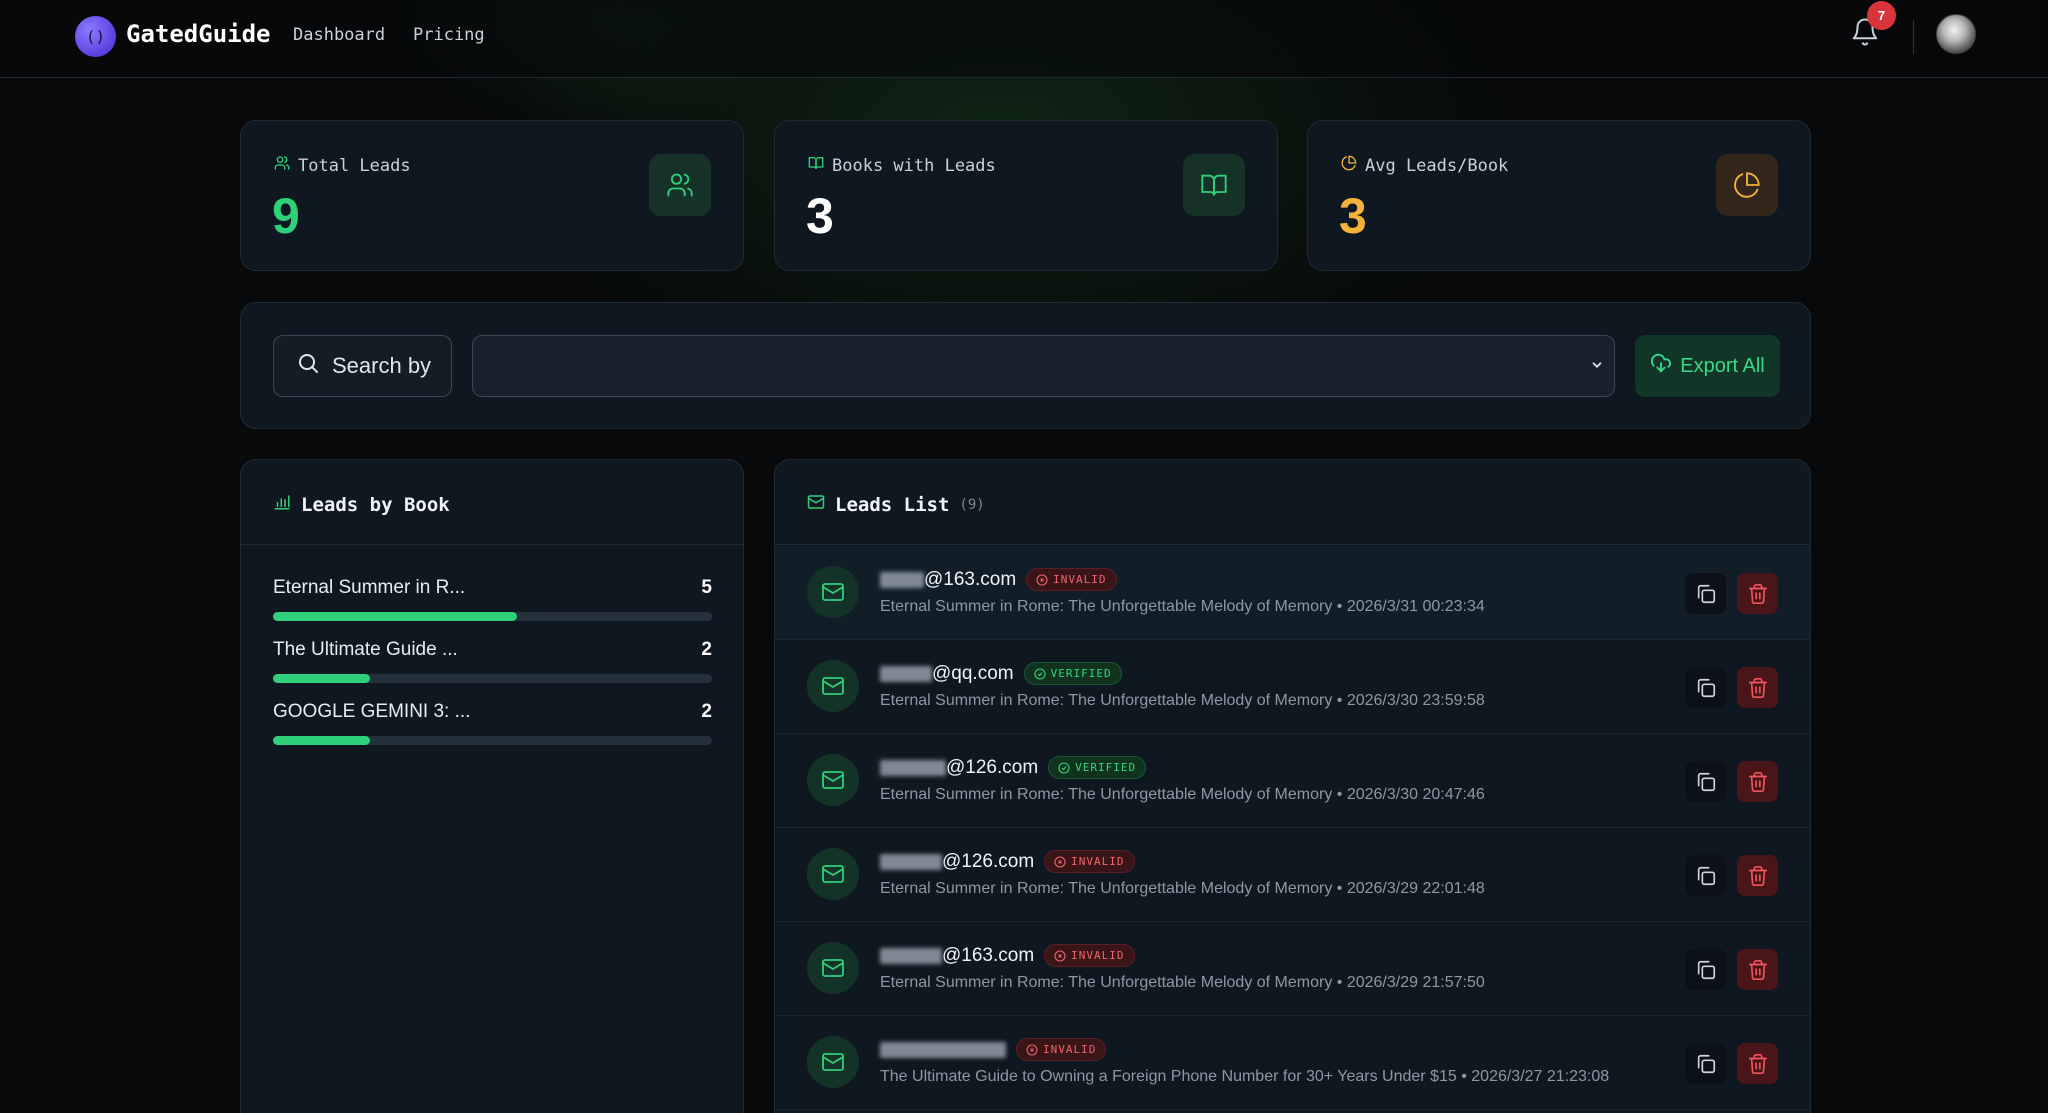  I want to click on x-circle-icon, so click(1060, 861).